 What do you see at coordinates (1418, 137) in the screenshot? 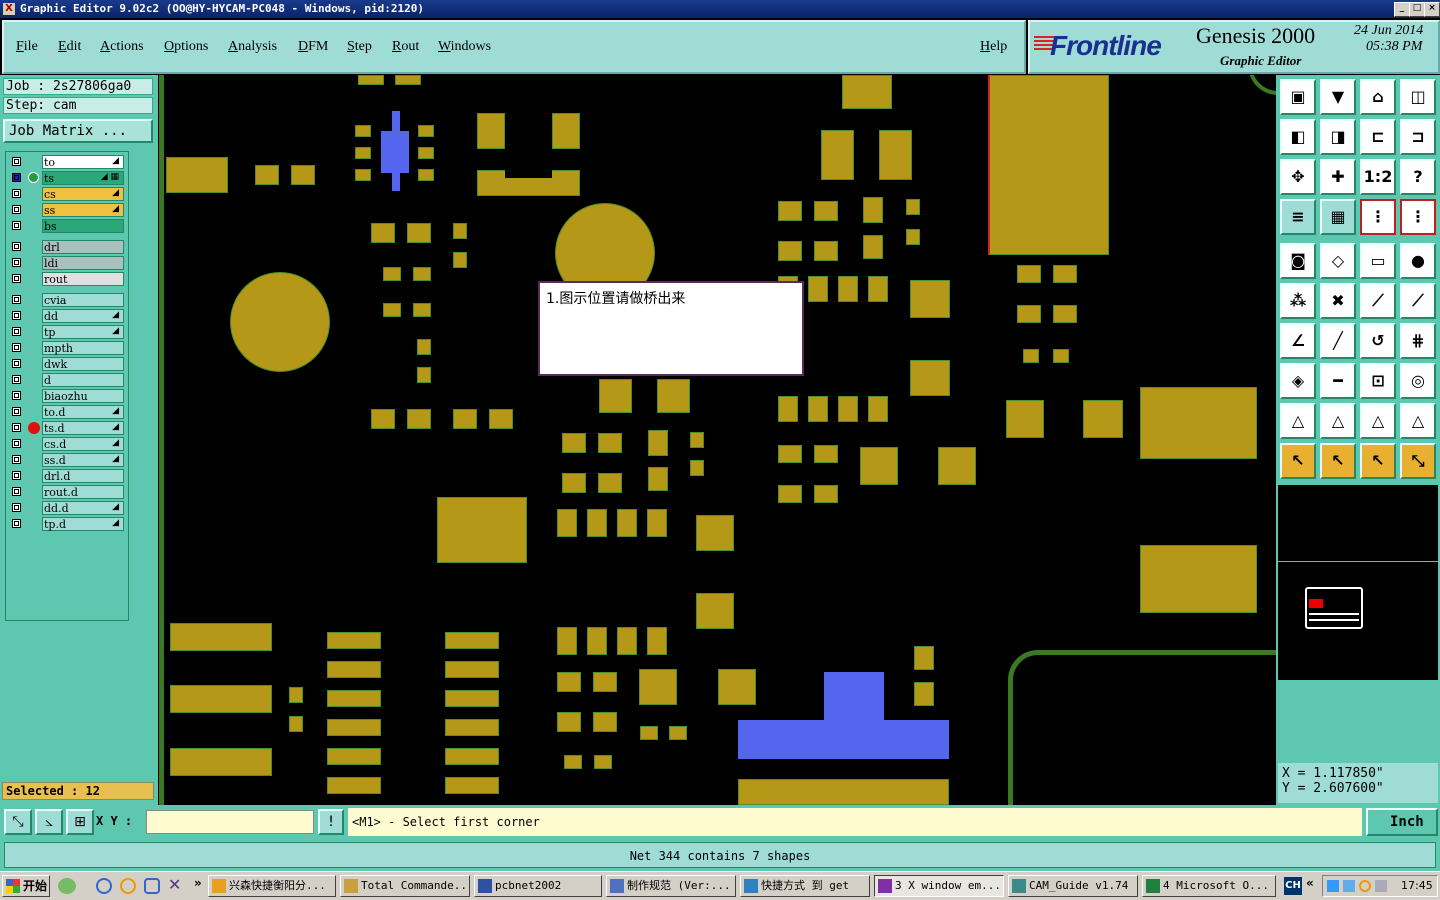
I see `redo-pan-icon: ⊐` at bounding box center [1418, 137].